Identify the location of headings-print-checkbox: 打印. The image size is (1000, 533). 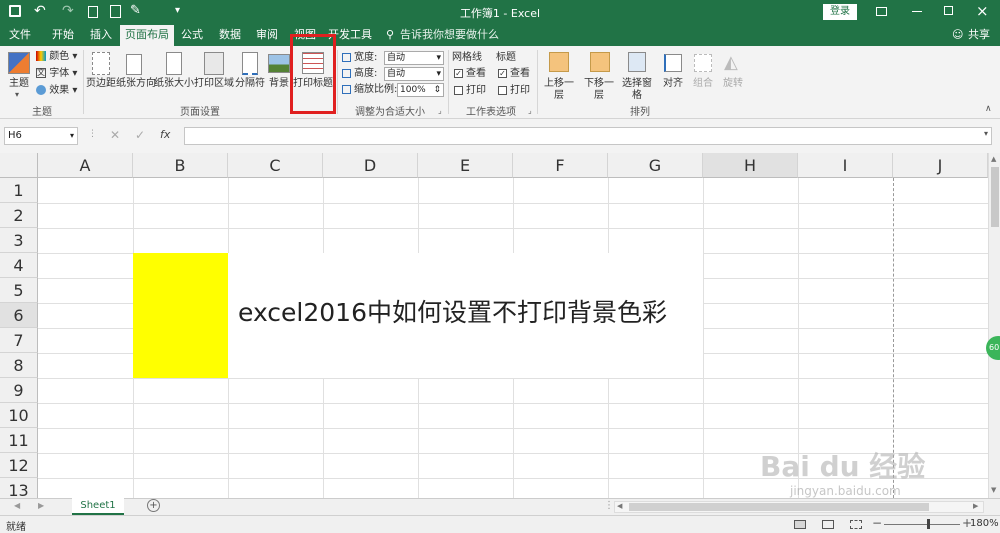
(514, 91).